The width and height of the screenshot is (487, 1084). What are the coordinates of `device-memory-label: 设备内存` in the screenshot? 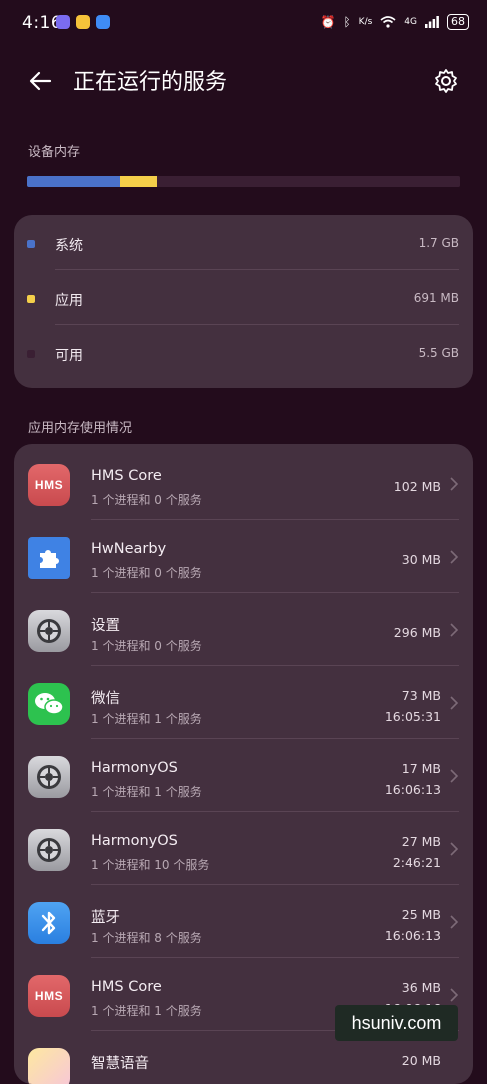 It's located at (54, 152).